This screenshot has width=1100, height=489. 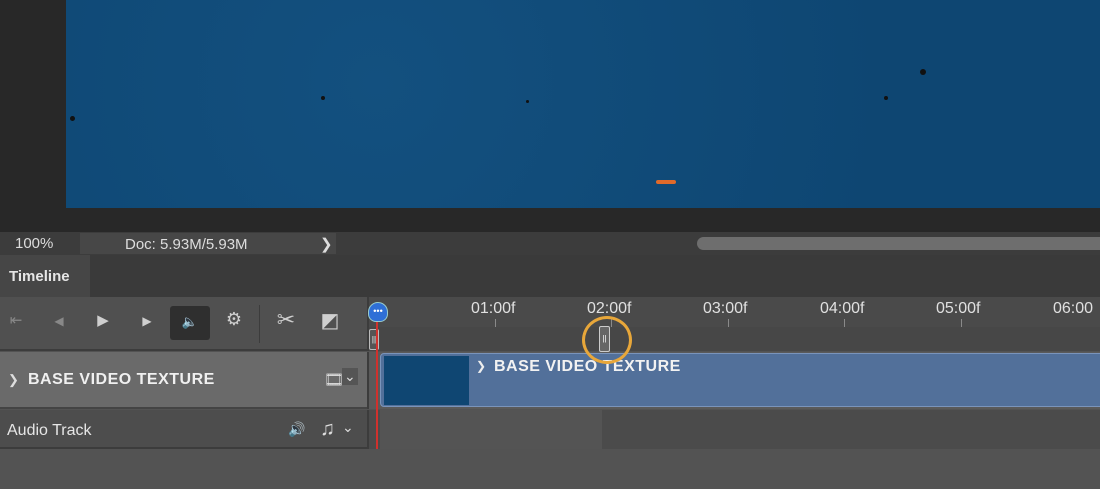 I want to click on music-note-icon: ♫, so click(x=327, y=429).